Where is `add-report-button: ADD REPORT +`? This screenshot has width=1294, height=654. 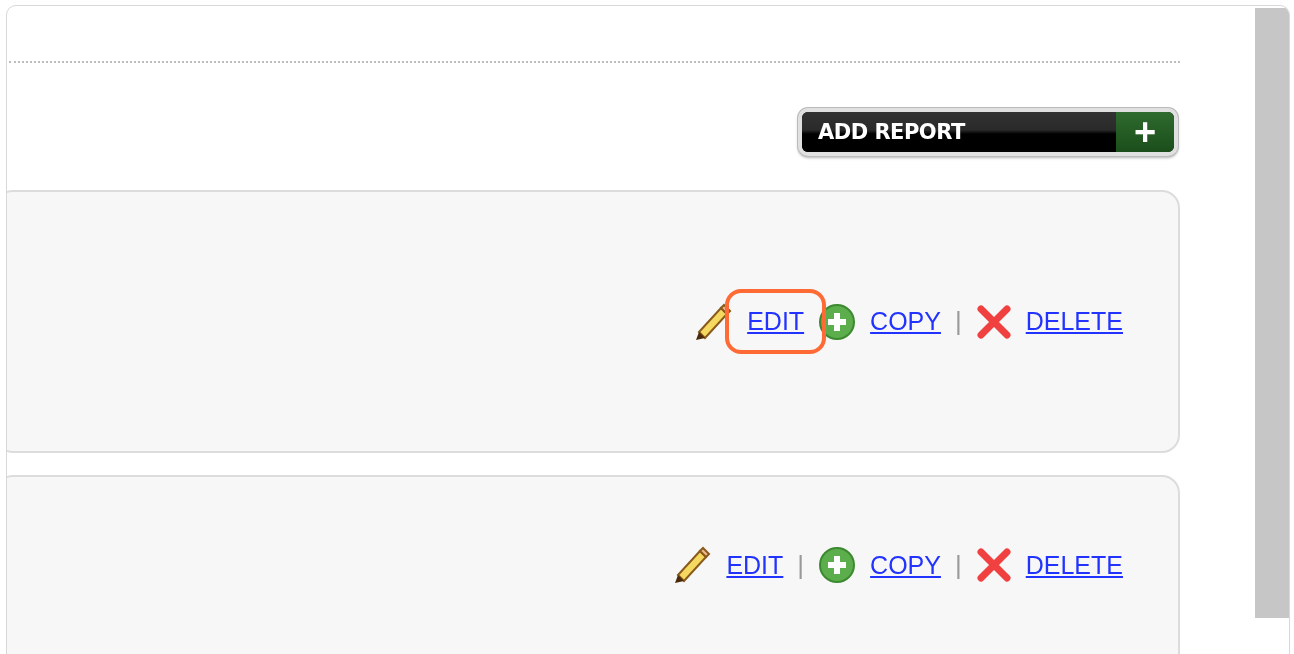 add-report-button: ADD REPORT + is located at coordinates (988, 132).